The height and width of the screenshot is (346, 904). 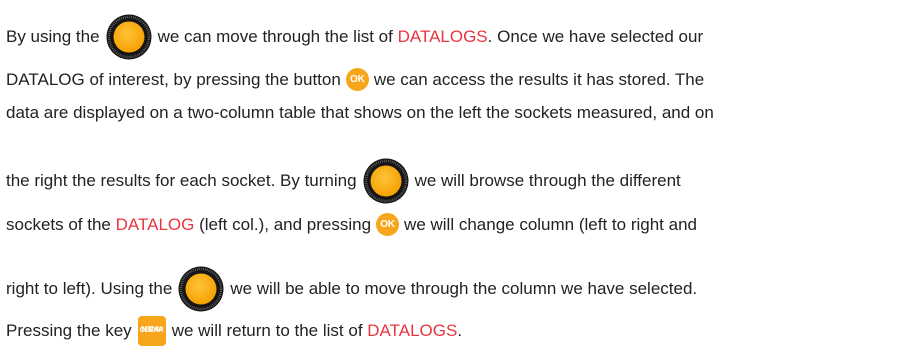 I want to click on clear-menu-key-icon: CLEAR MENU, so click(x=151, y=331).